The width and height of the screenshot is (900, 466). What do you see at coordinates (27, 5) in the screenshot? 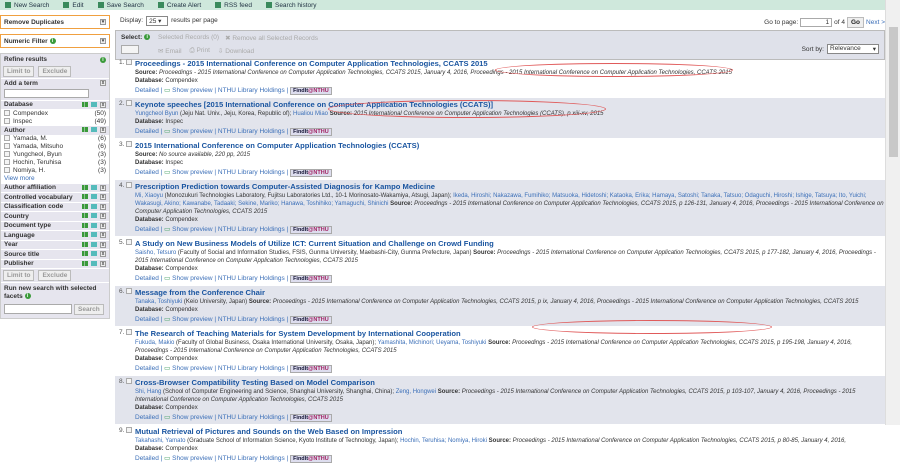
I see `toolbar-item-0: New Search` at bounding box center [27, 5].